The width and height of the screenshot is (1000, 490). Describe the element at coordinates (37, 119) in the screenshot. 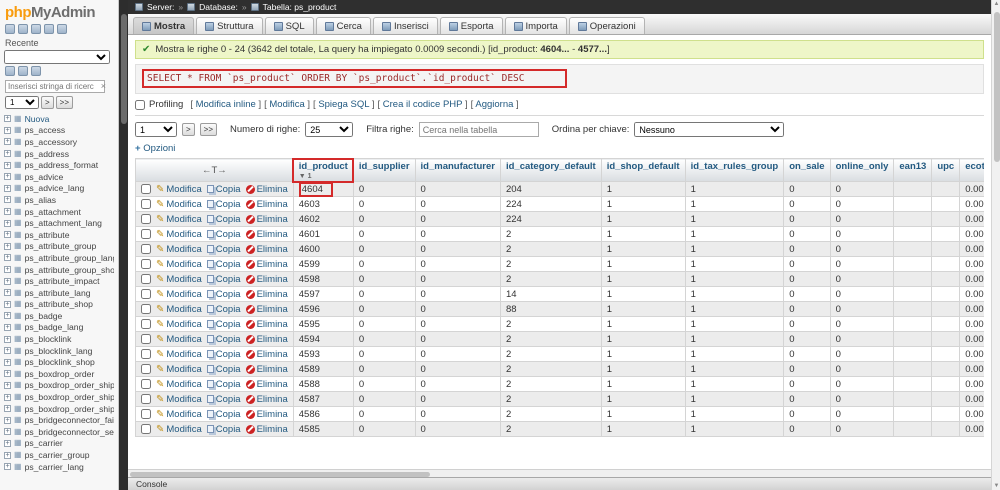

I see `table-link: Nuova` at that location.